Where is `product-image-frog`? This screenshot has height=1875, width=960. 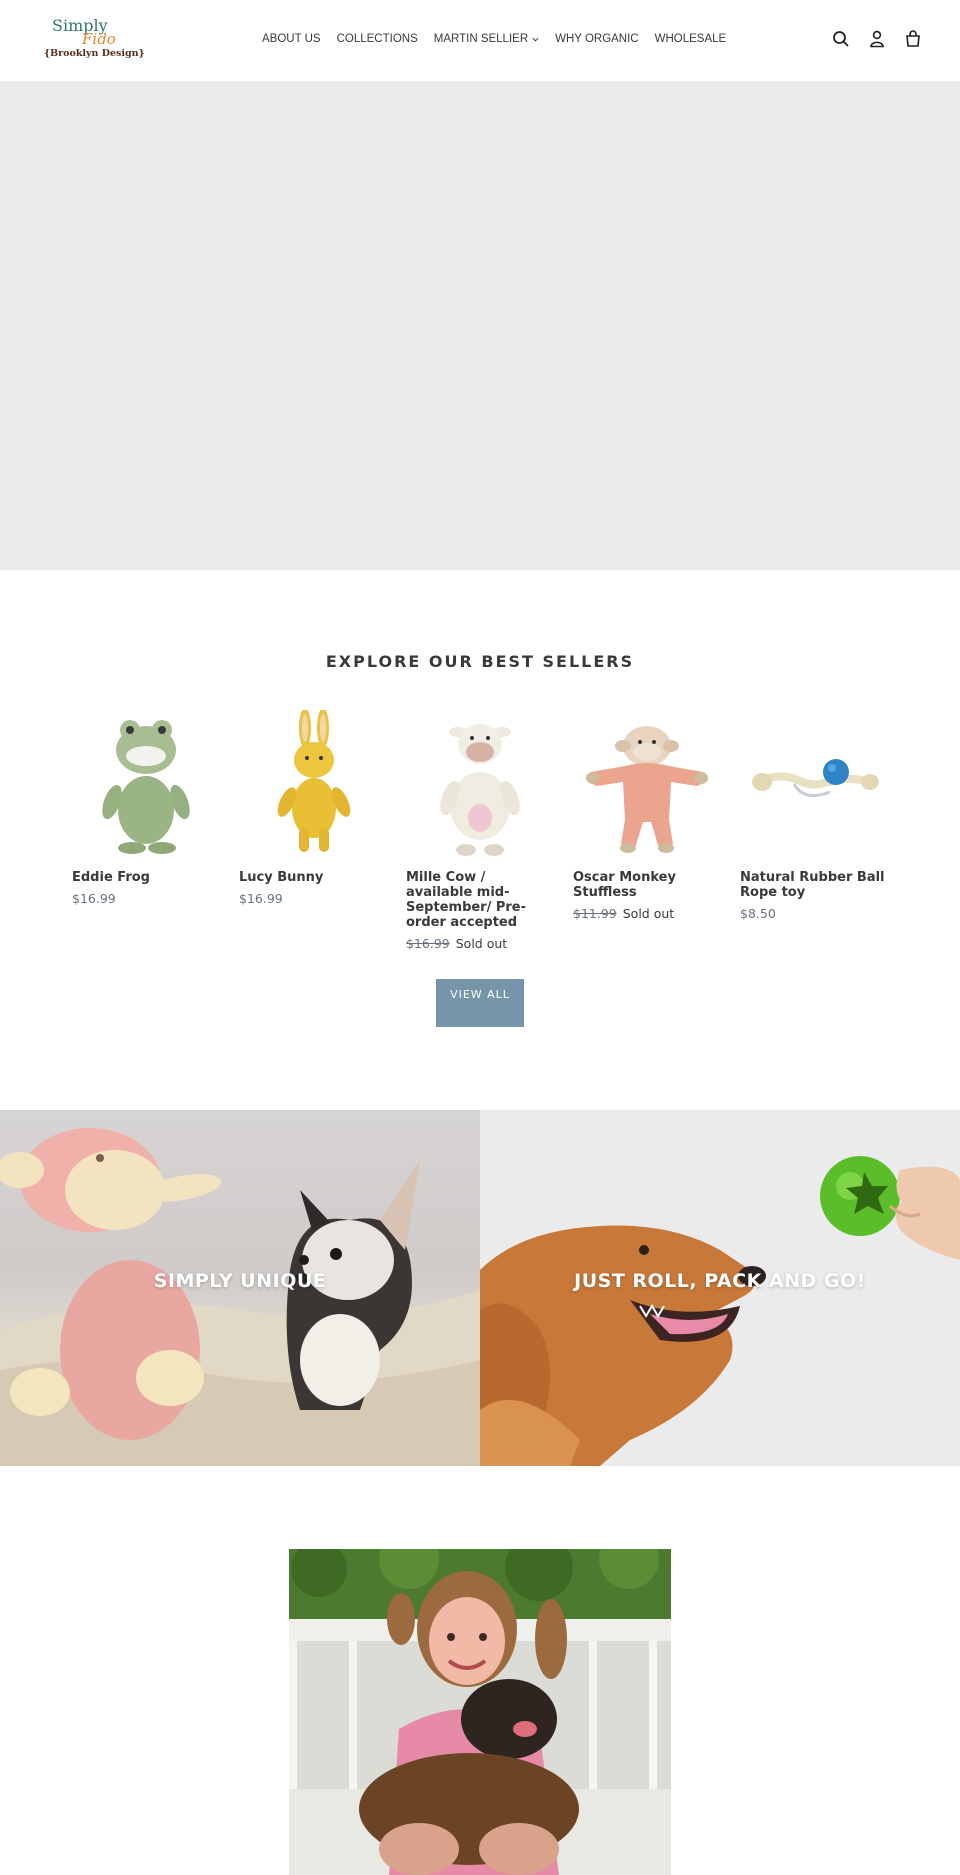 product-image-frog is located at coordinates (146, 785).